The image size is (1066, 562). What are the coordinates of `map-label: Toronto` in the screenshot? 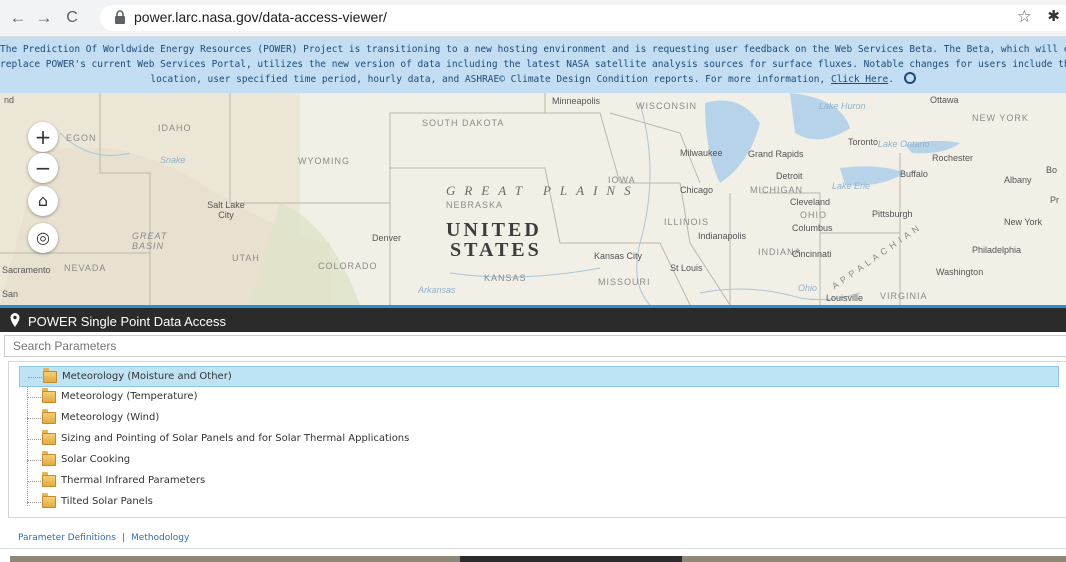 It's located at (863, 142).